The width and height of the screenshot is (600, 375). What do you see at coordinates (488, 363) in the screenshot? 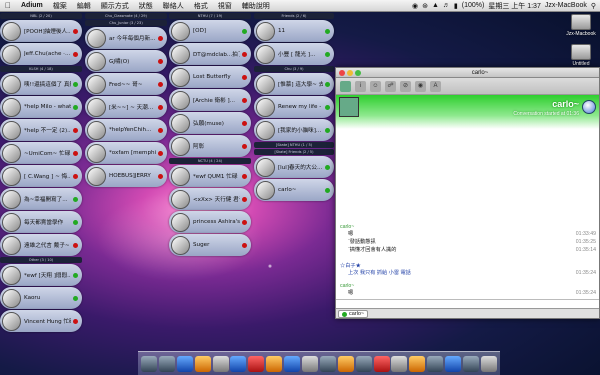
I see `trash-icon` at bounding box center [488, 363].